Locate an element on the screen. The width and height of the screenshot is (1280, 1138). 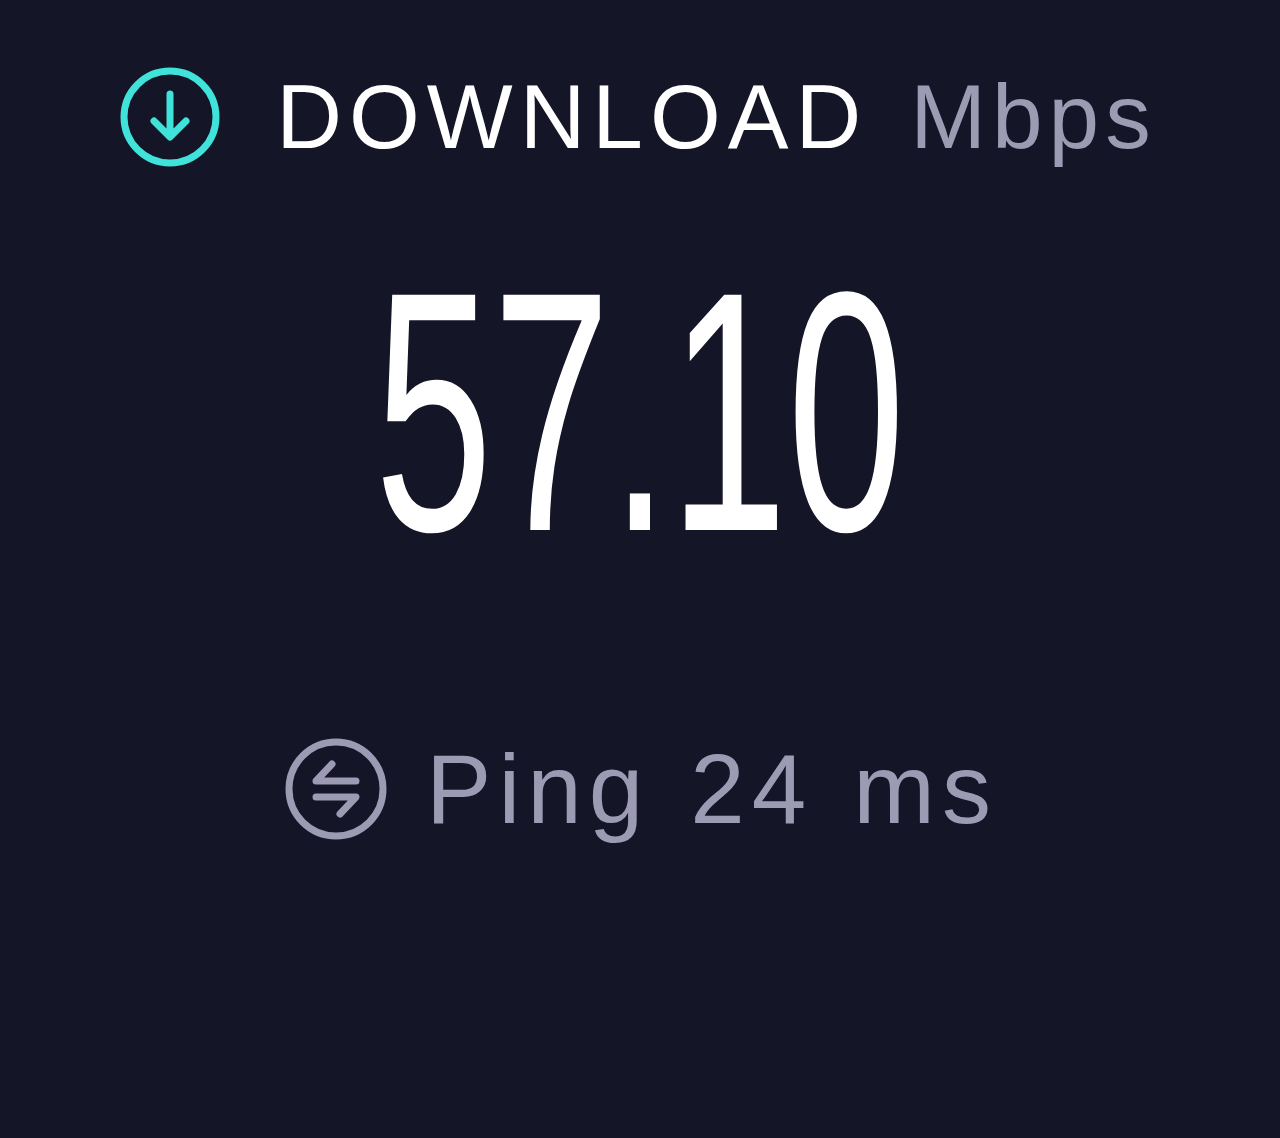
ping-unit: ms is located at coordinates (925, 789).